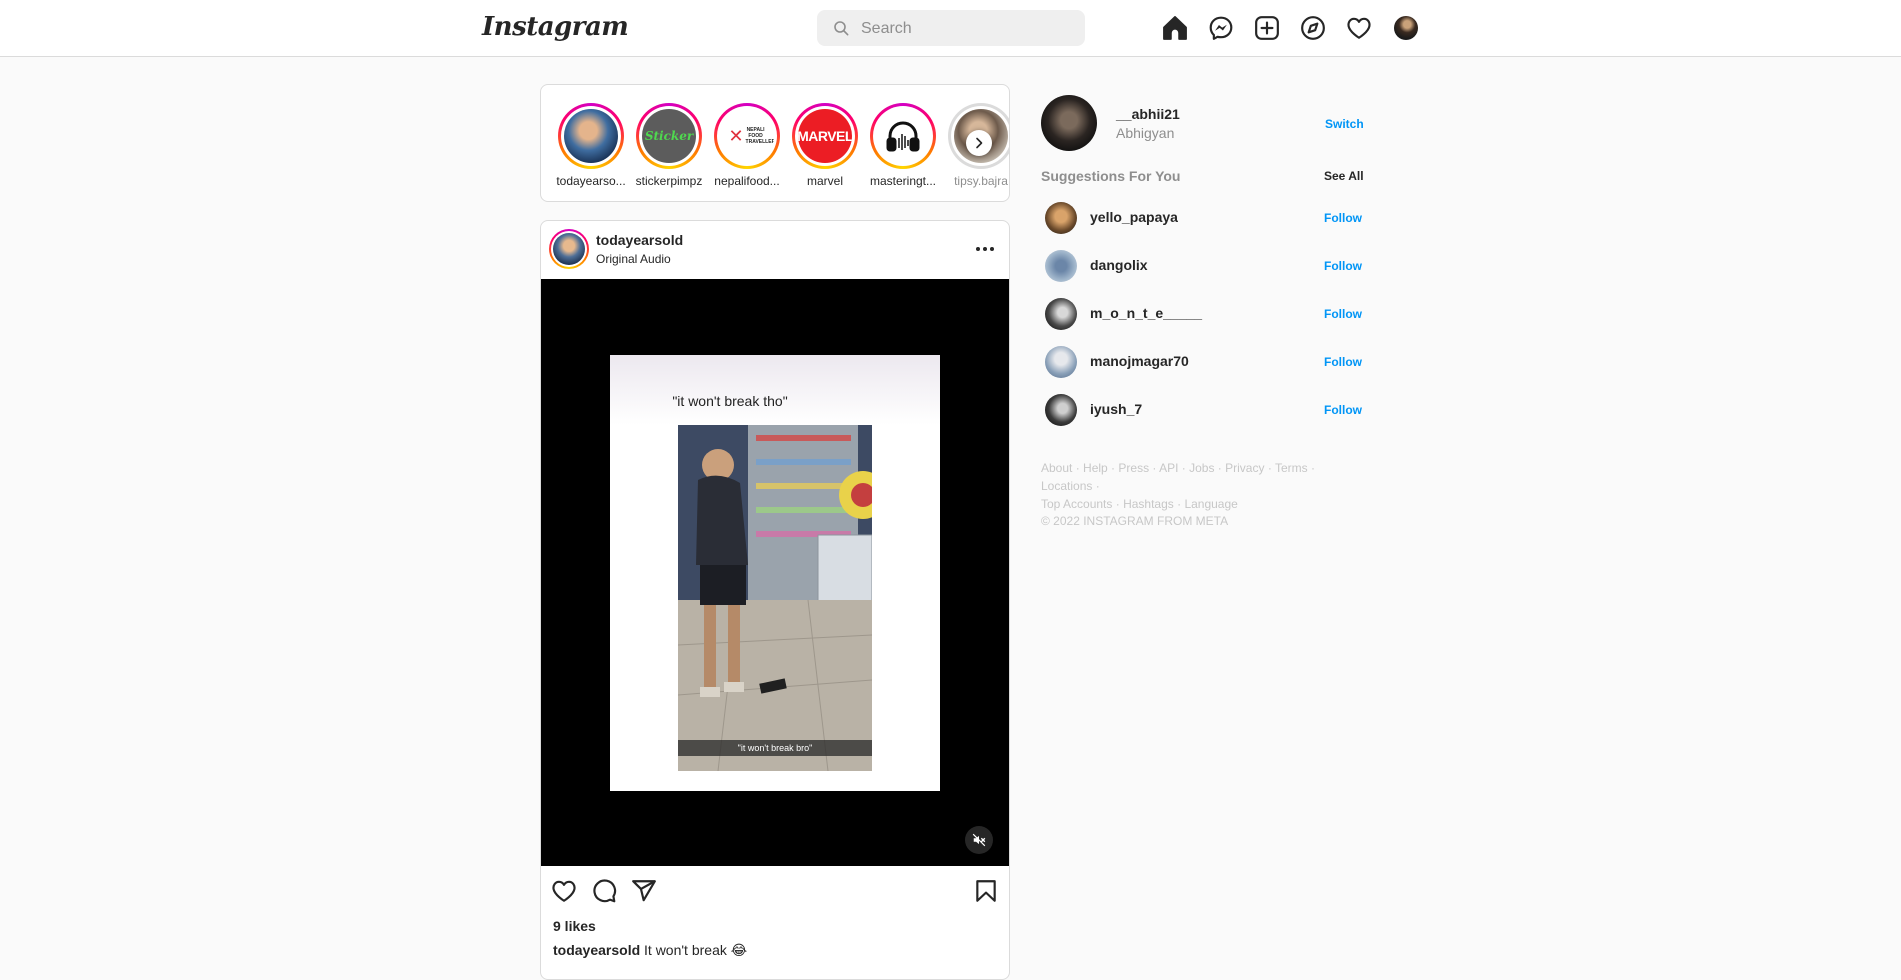 The width and height of the screenshot is (1901, 980). I want to click on story-avatar: MARVEL, so click(825, 136).